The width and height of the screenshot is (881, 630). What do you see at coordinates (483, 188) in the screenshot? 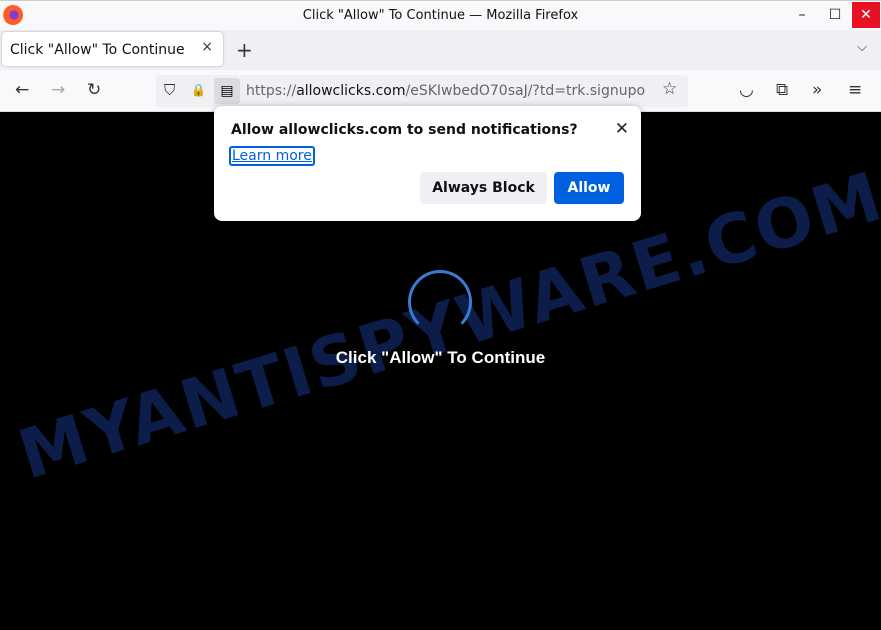
I see `always-block-button: Always Block` at bounding box center [483, 188].